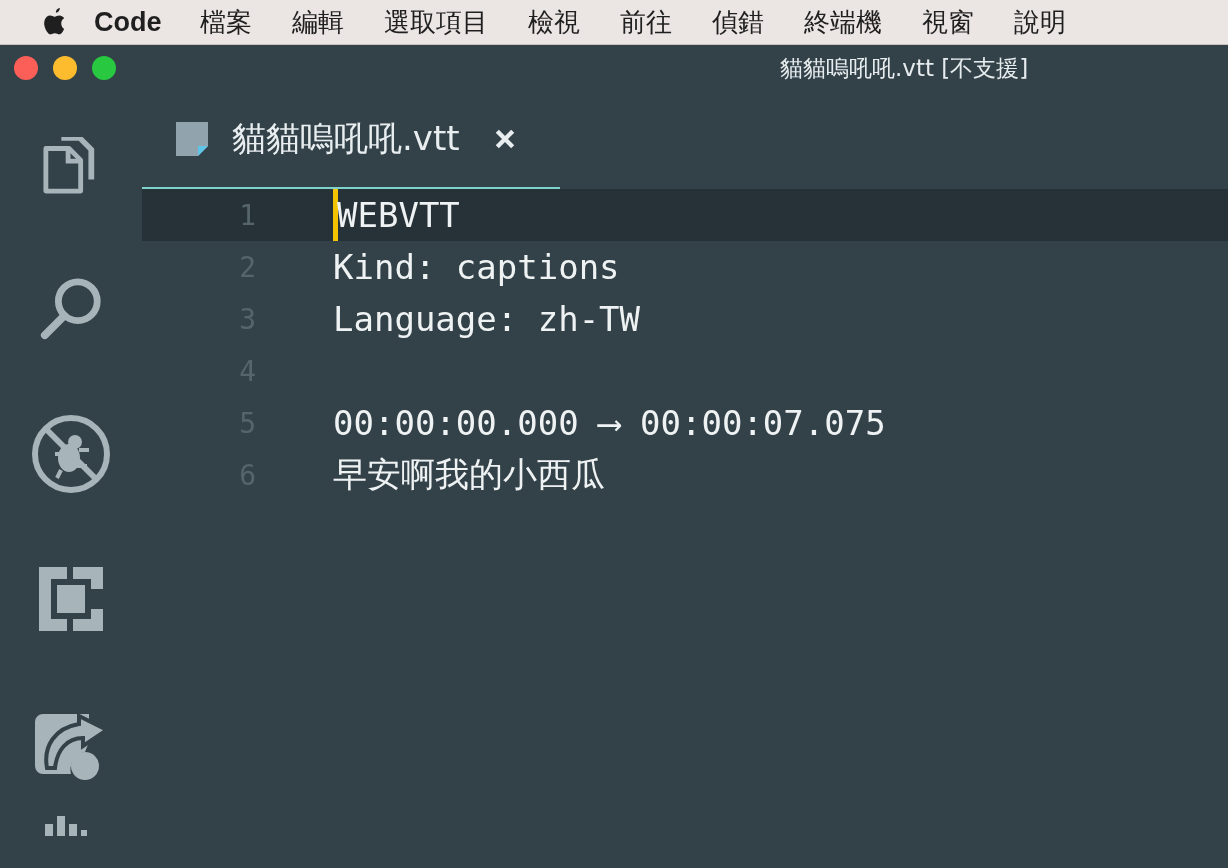 Image resolution: width=1228 pixels, height=868 pixels. What do you see at coordinates (904, 68) in the screenshot?
I see `window-title: 貓貓嗚吼吼.vtt [不支援]` at bounding box center [904, 68].